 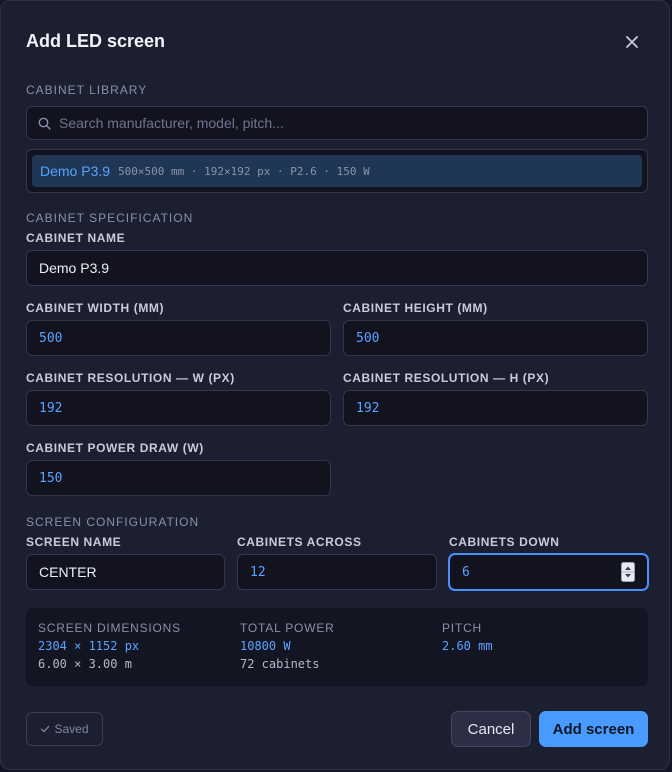 I want to click on cabinet-resh-label: CABINET RESOLUTION — H (PX), so click(x=446, y=378).